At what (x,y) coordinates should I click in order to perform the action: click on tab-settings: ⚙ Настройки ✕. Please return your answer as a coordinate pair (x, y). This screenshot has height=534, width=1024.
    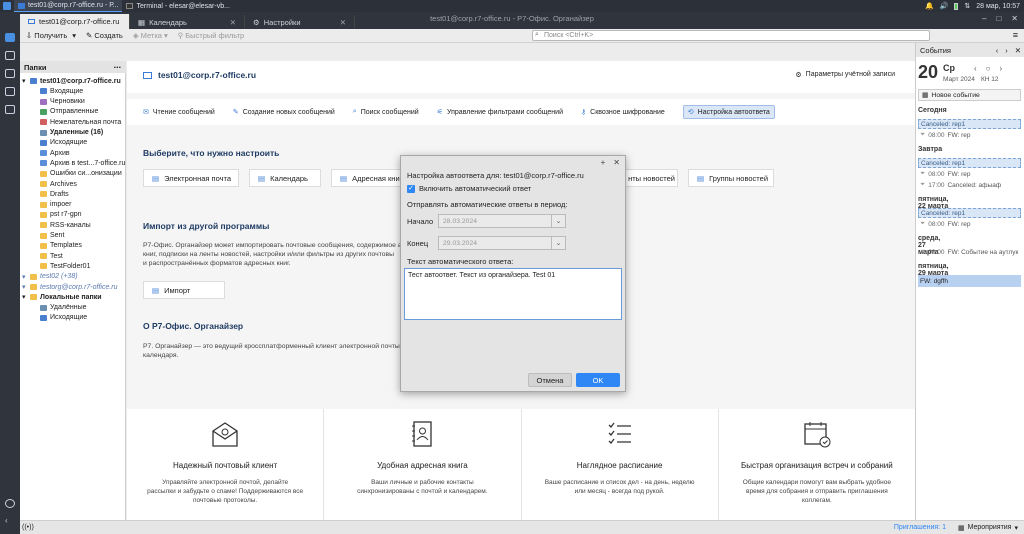
    Looking at the image, I should click on (300, 22).